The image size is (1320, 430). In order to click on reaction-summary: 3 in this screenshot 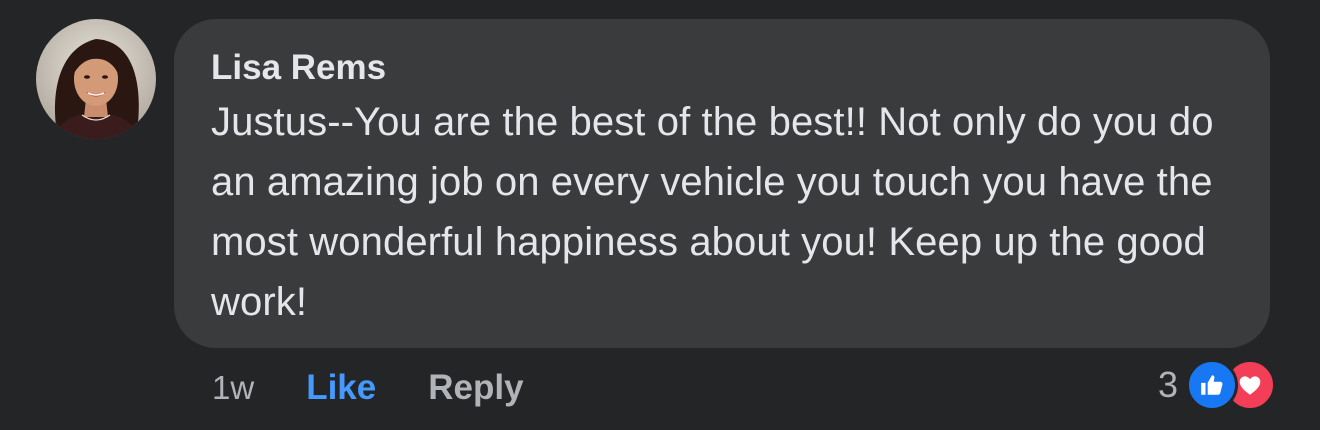, I will do `click(1217, 385)`.